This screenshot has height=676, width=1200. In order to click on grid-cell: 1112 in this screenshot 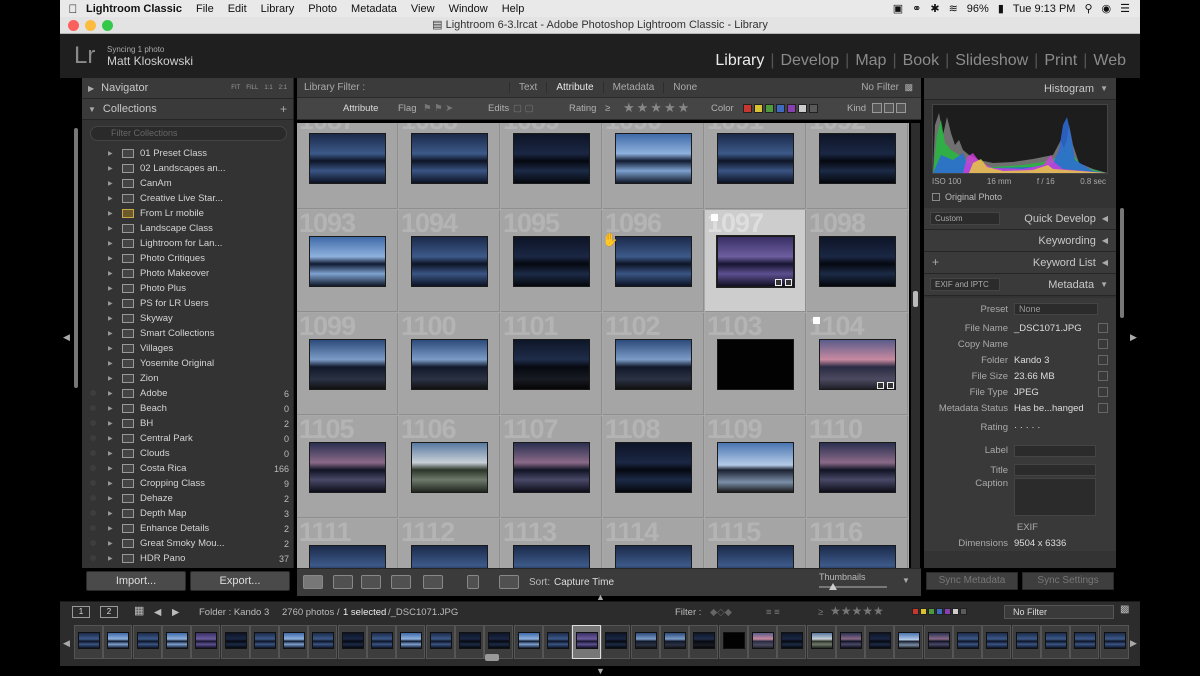, I will do `click(449, 543)`.